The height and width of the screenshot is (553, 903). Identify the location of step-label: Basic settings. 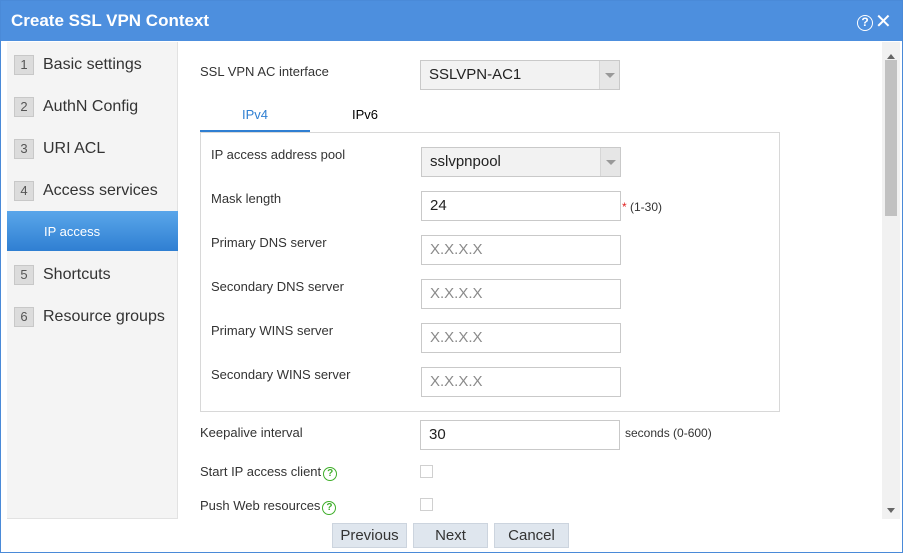
(92, 64).